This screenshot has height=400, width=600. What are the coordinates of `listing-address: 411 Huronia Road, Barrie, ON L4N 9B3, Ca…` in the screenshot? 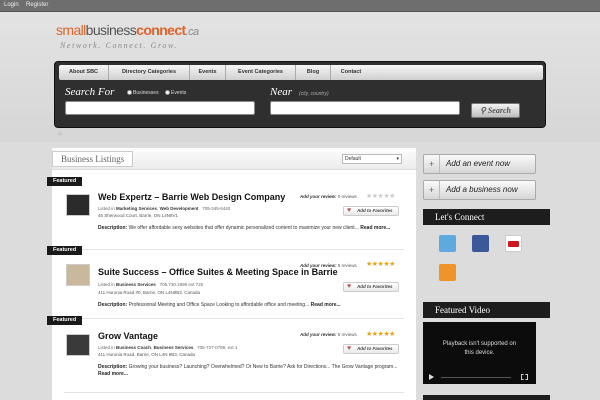 It's located at (146, 354).